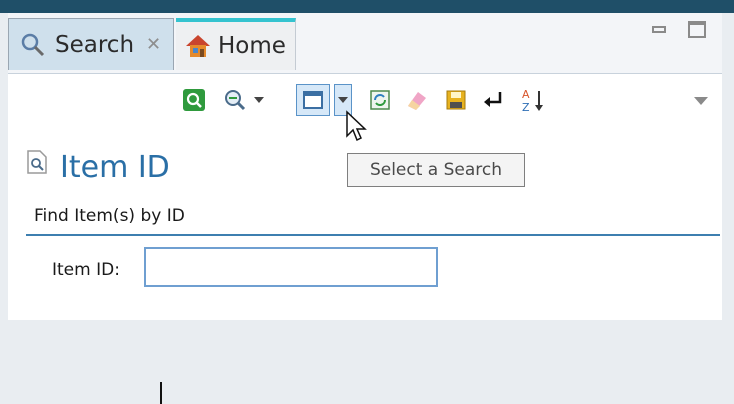  What do you see at coordinates (367, 6) in the screenshot?
I see `window-top-border` at bounding box center [367, 6].